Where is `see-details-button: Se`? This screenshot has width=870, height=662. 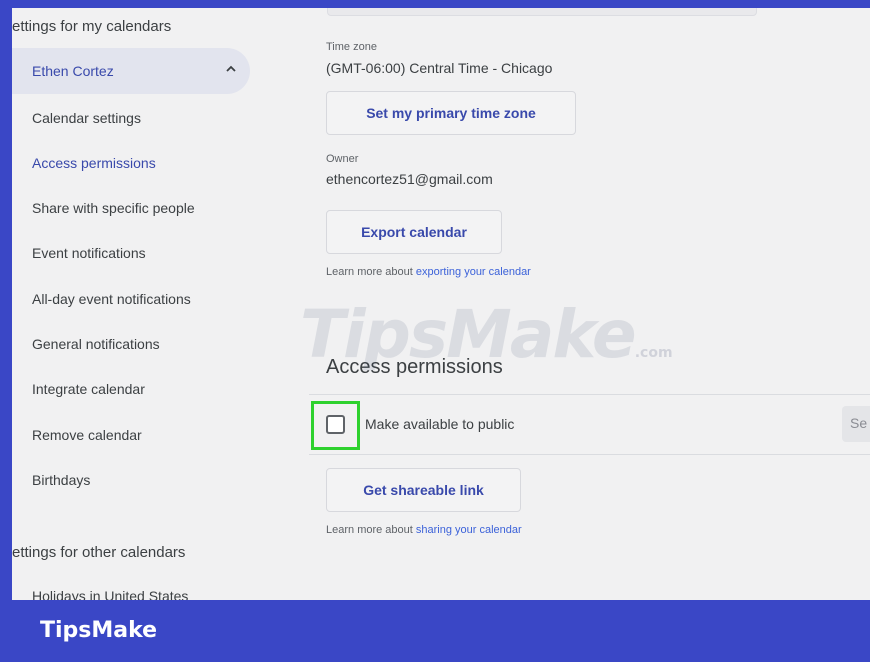
see-details-button: Se is located at coordinates (856, 424).